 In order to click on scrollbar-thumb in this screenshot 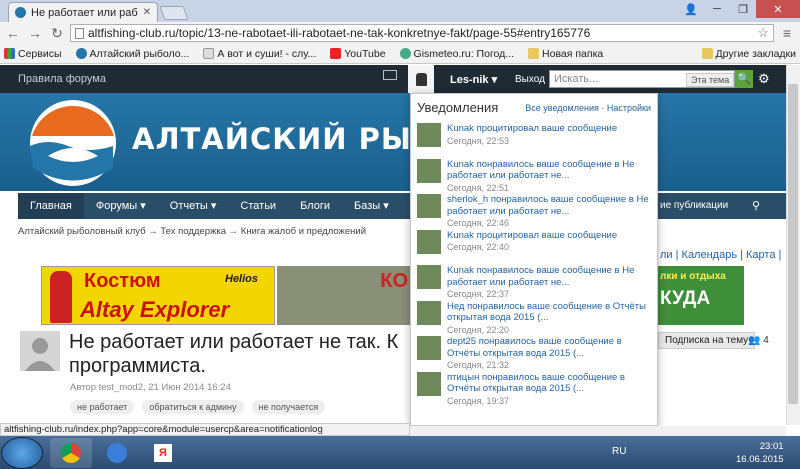, I will do `click(793, 244)`.